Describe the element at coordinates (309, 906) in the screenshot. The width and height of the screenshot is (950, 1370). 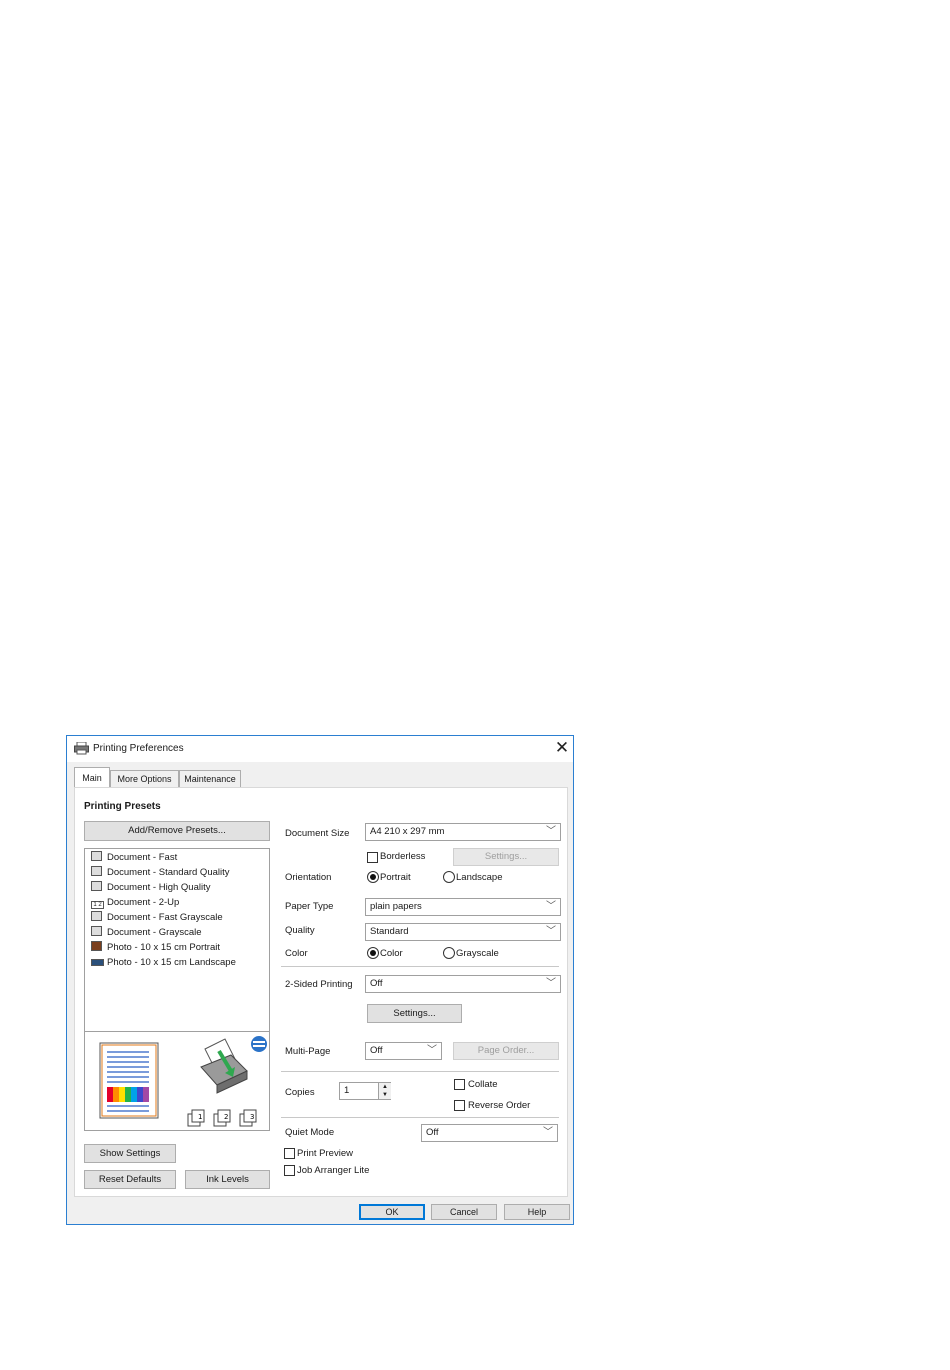
I see `paper-type-label: Paper Type` at that location.